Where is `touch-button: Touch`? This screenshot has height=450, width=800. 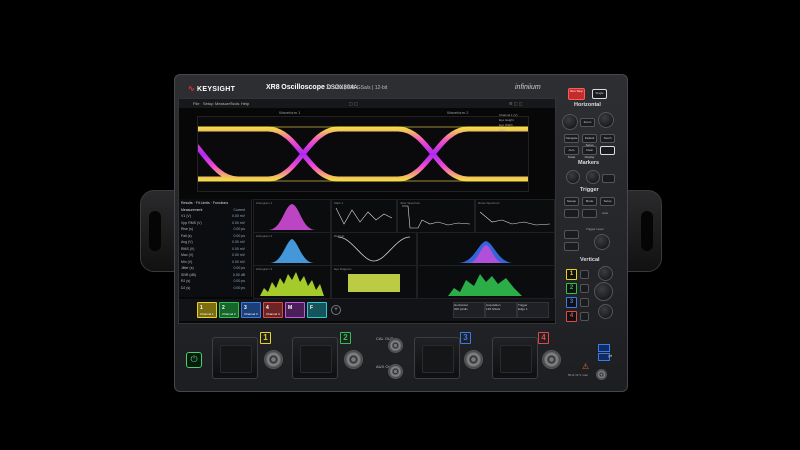
touch-button: Touch is located at coordinates (607, 138).